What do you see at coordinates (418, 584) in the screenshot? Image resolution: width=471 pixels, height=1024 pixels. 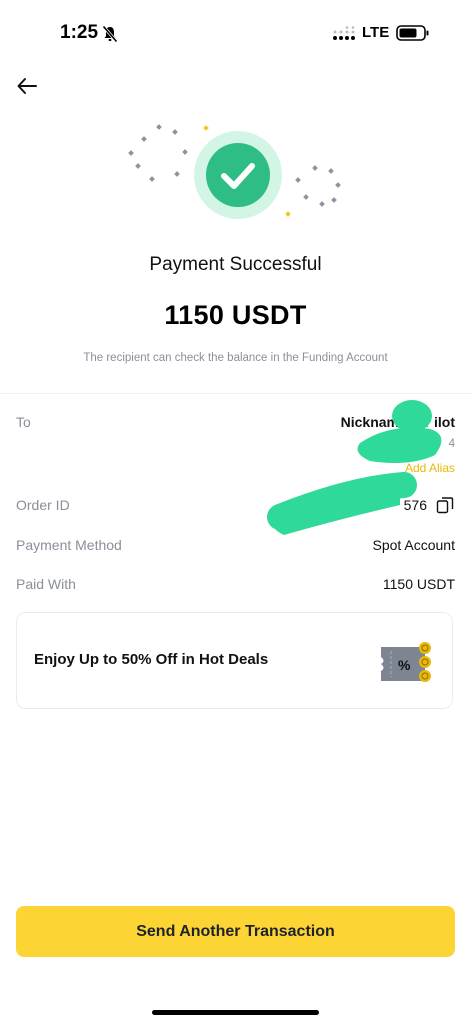 I see `paid-with-value: 1150 USDT` at bounding box center [418, 584].